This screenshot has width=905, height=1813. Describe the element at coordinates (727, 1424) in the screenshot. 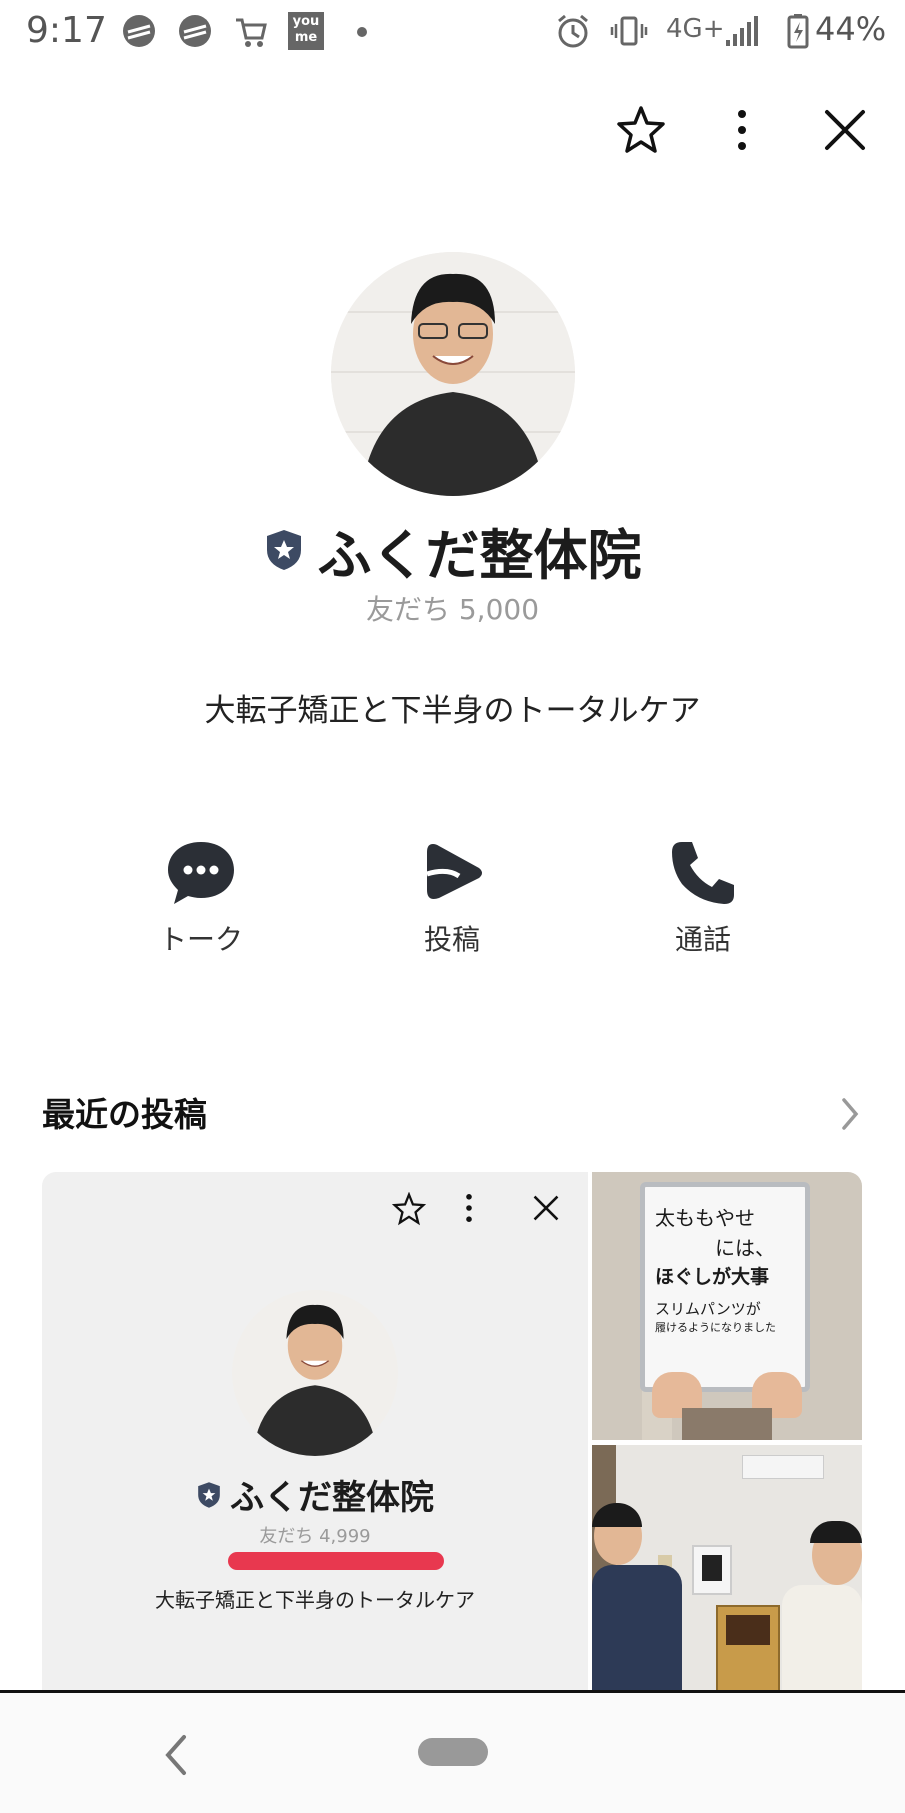

I see `person-body` at that location.